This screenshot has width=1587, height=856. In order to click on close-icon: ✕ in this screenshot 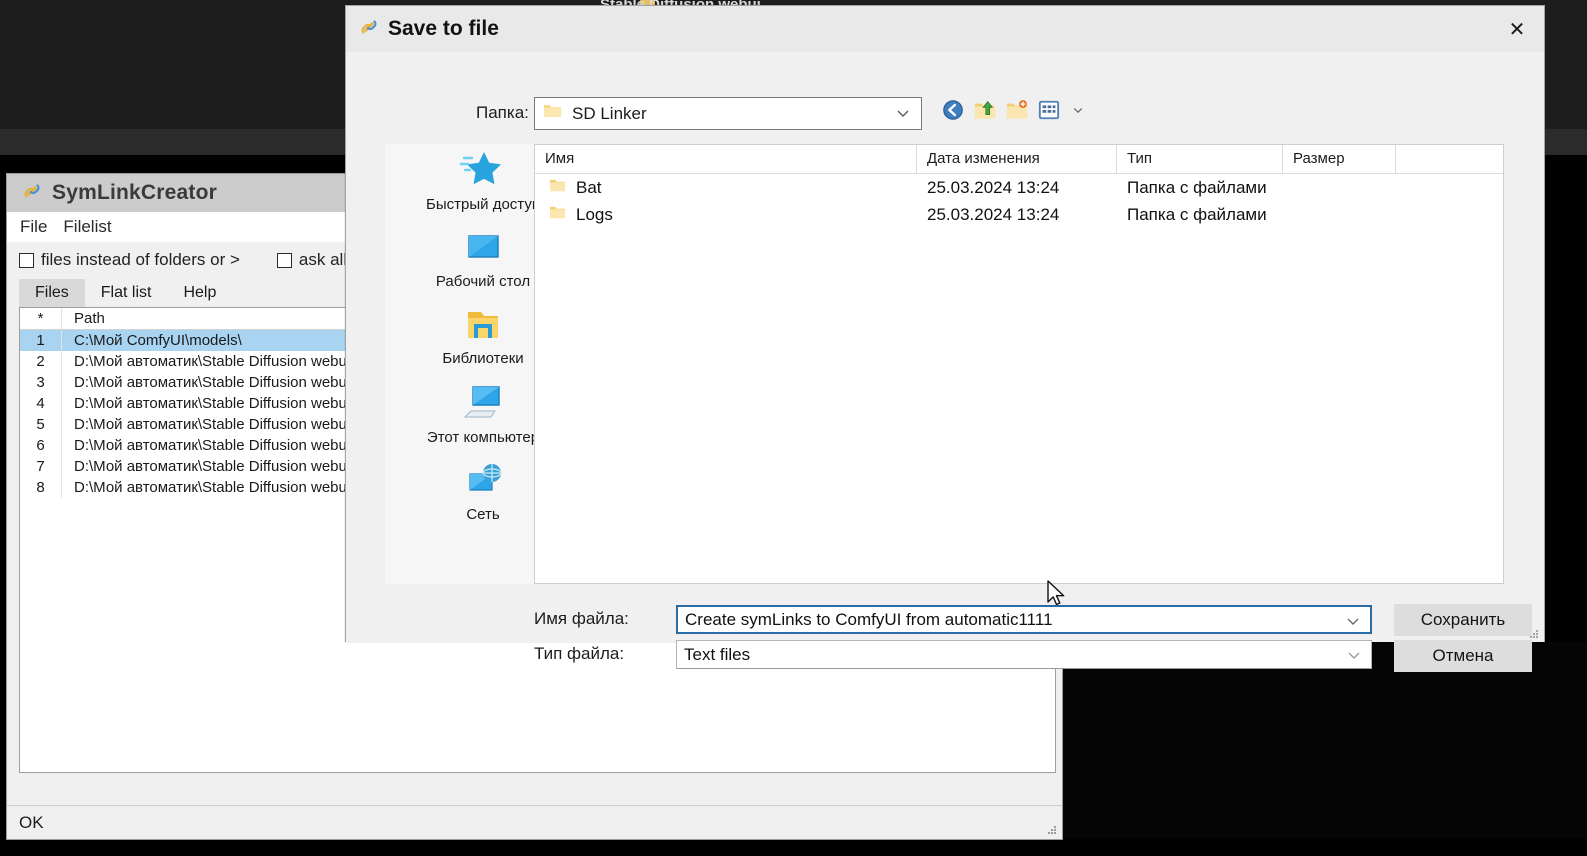, I will do `click(1517, 29)`.